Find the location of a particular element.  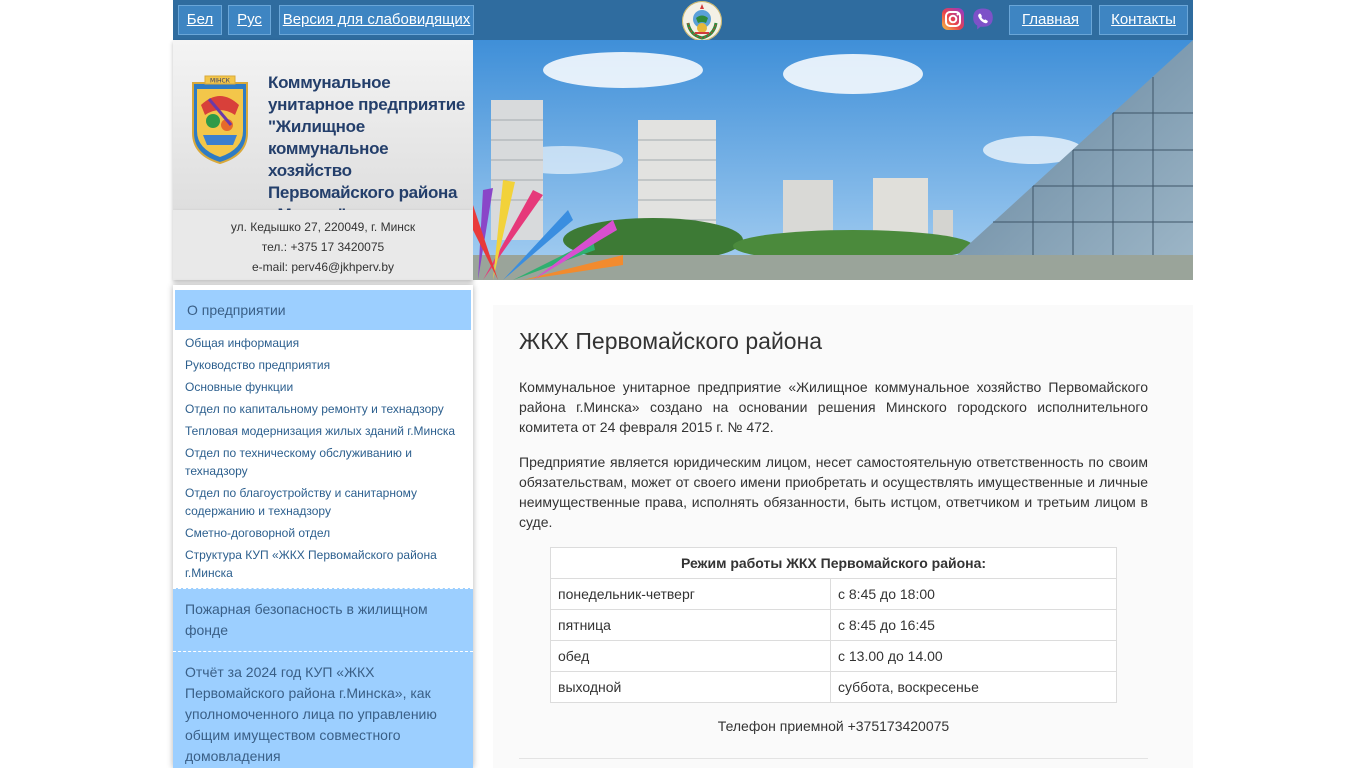

schedule-day: понедельник-четверг is located at coordinates (690, 594).